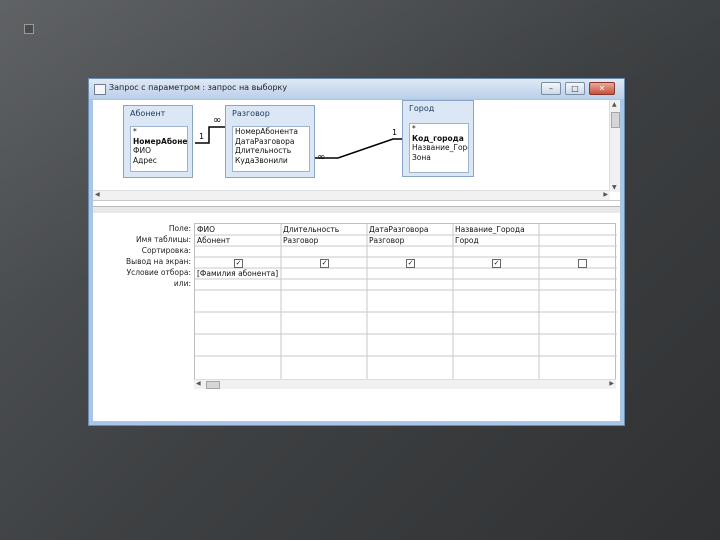 Image resolution: width=720 pixels, height=540 pixels. Describe the element at coordinates (298, 142) in the screenshot. I see `relationship-lines` at that location.